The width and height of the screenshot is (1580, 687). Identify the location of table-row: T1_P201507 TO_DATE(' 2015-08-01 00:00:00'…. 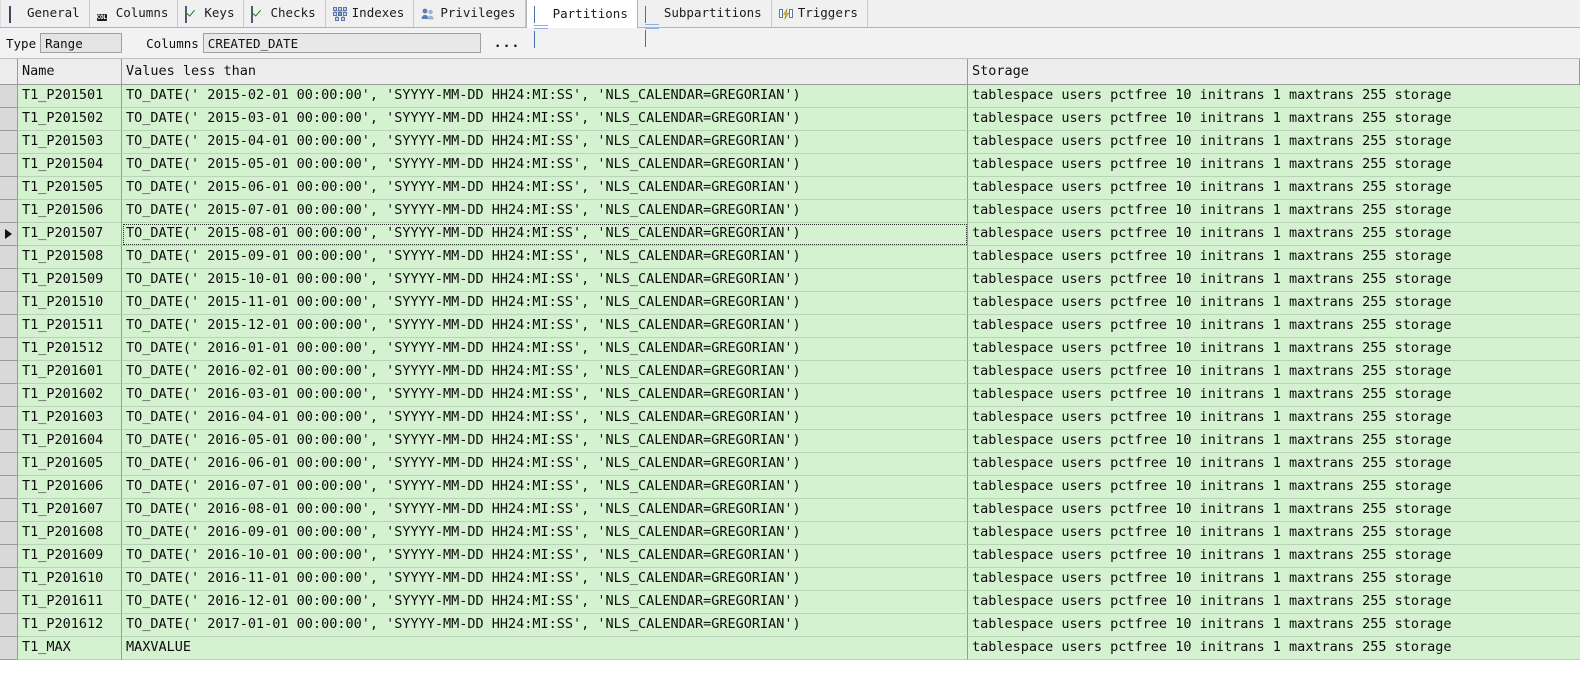
(790, 234).